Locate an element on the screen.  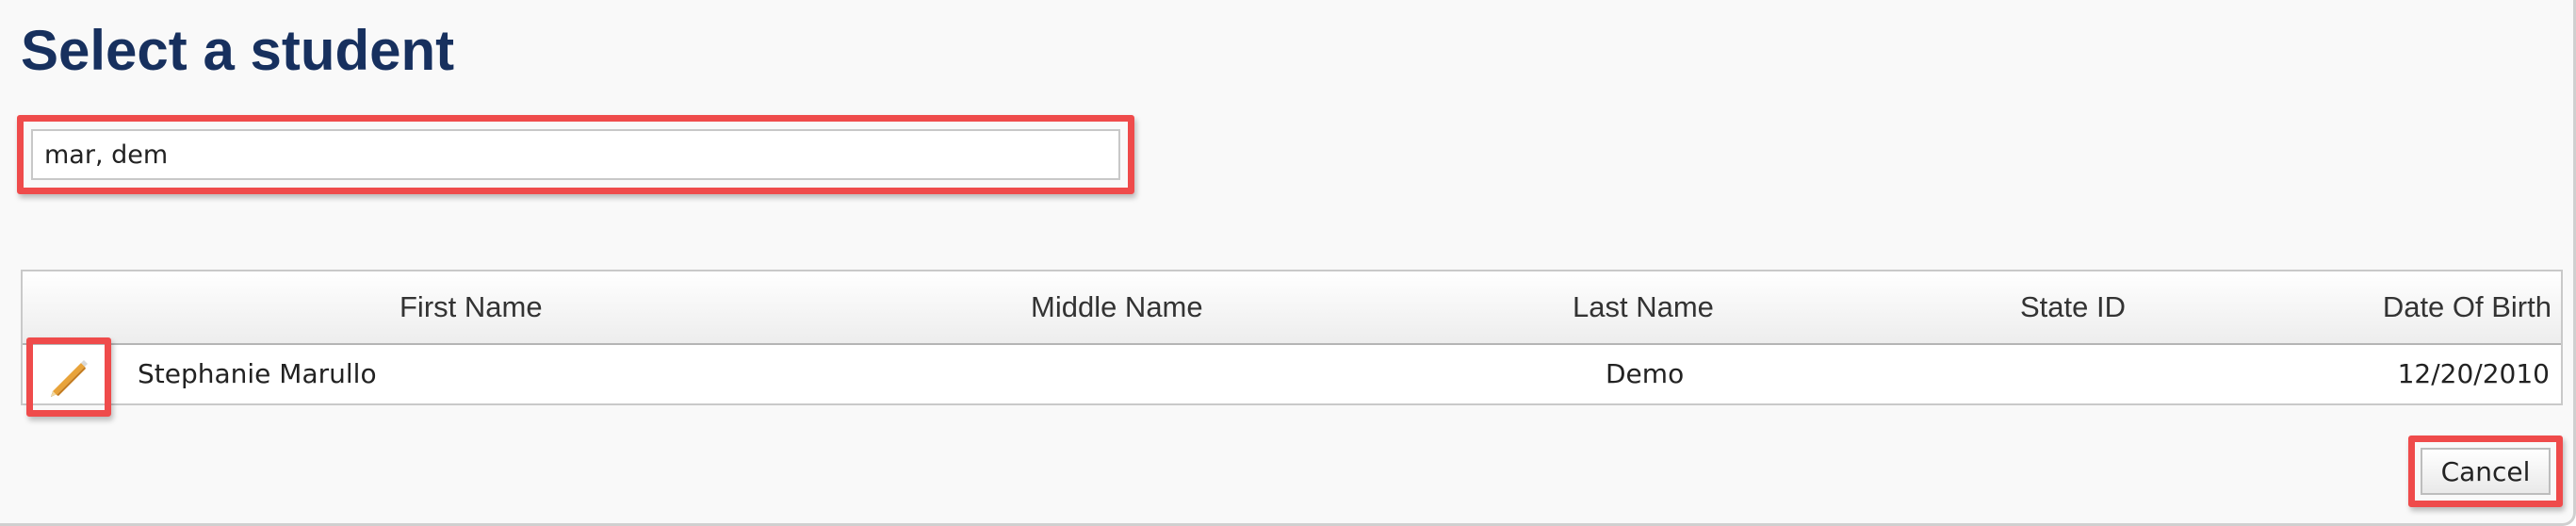
cell-first-name: Stephanie Marullo is located at coordinates (257, 373).